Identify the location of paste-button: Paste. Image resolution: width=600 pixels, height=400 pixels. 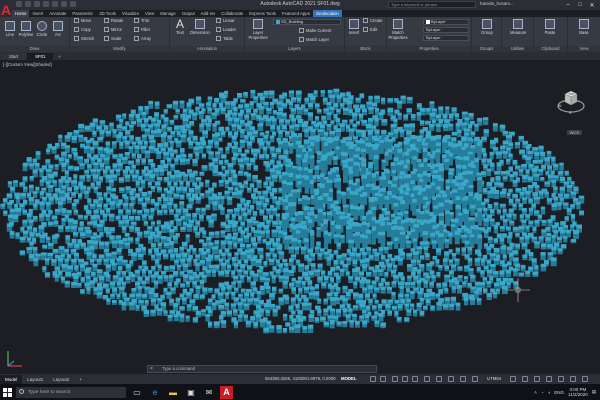
(550, 27).